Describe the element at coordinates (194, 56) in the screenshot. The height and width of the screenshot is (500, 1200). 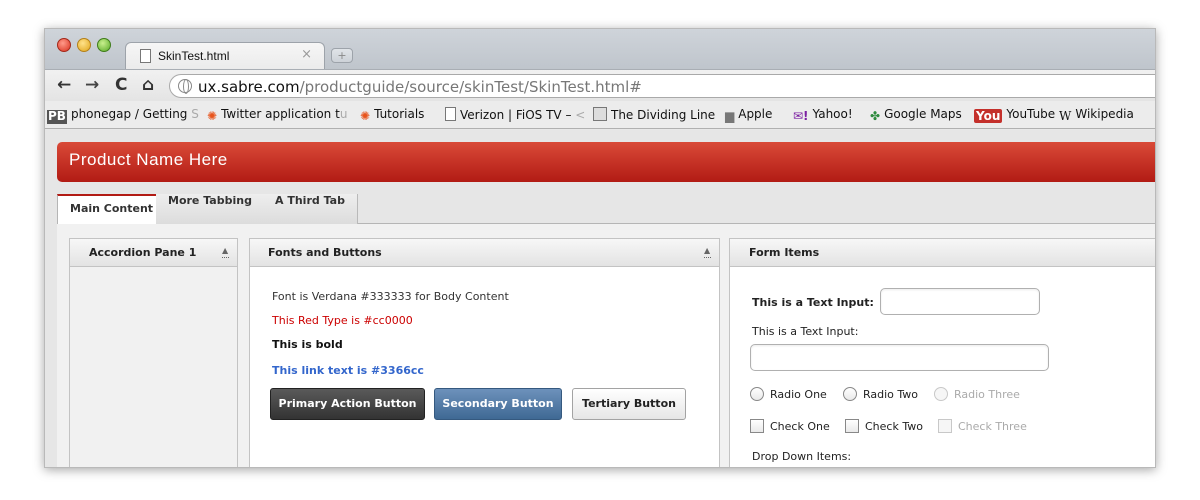
I see `browser-tab-title: SkinTest.html` at that location.